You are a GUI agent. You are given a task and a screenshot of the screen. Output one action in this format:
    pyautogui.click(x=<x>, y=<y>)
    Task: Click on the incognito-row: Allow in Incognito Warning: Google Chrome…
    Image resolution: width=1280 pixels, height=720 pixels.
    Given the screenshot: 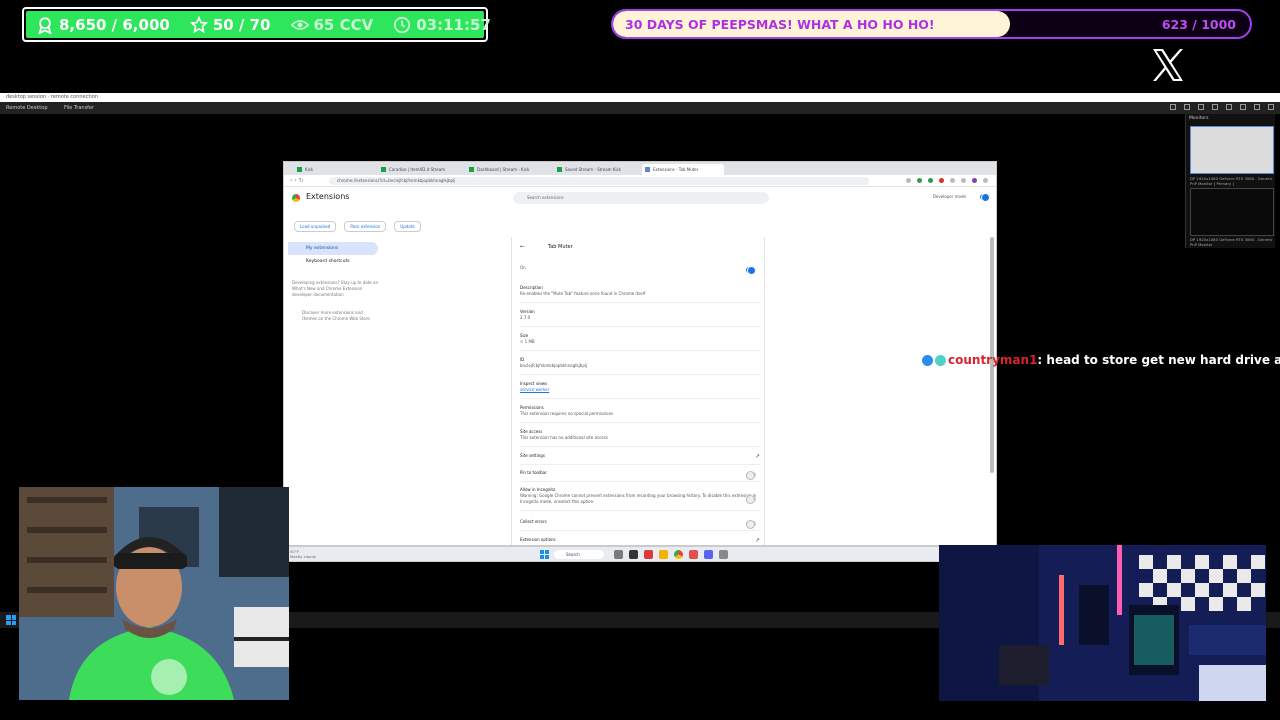 What is the action you would take?
    pyautogui.click(x=640, y=499)
    